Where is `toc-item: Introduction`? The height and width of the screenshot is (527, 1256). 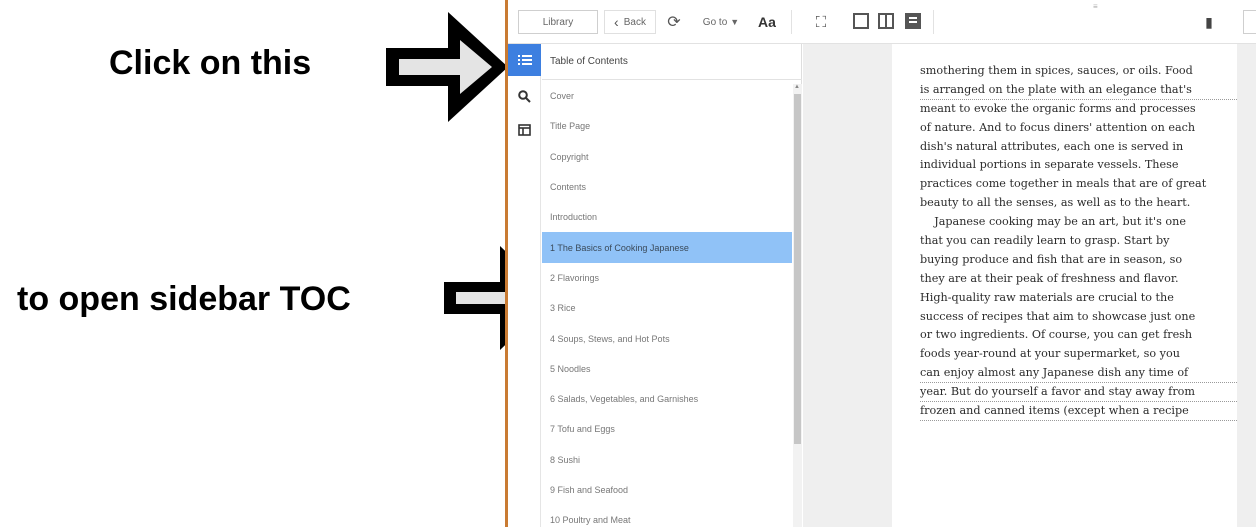
toc-item: Introduction is located at coordinates (667, 217).